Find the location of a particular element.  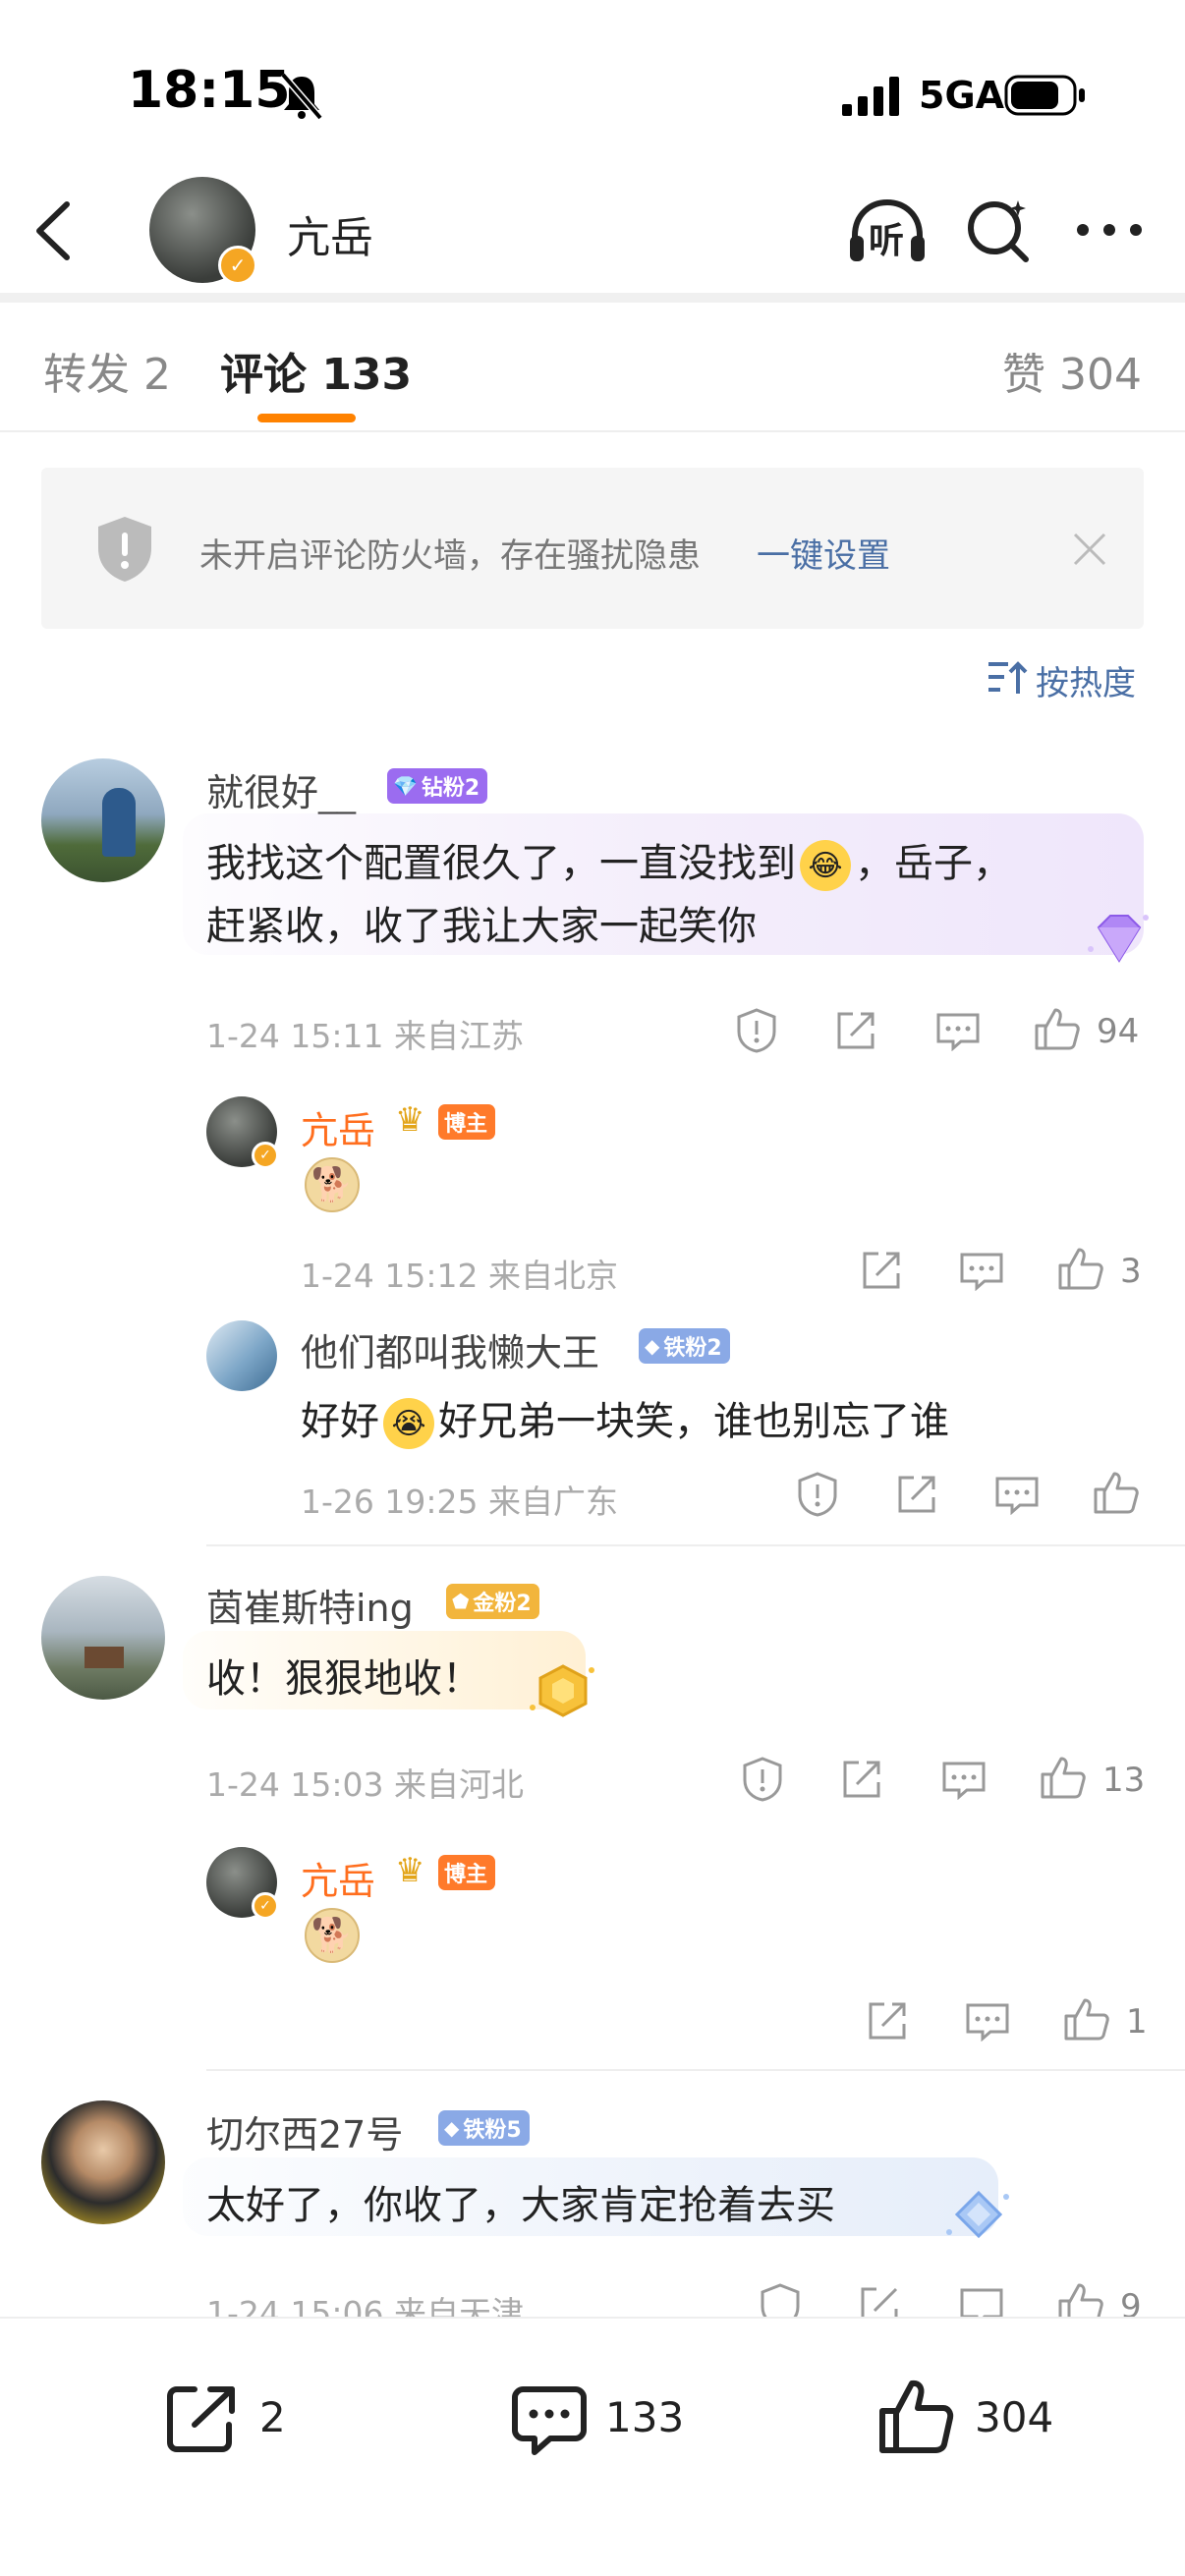

bell-muted-icon is located at coordinates (302, 96).